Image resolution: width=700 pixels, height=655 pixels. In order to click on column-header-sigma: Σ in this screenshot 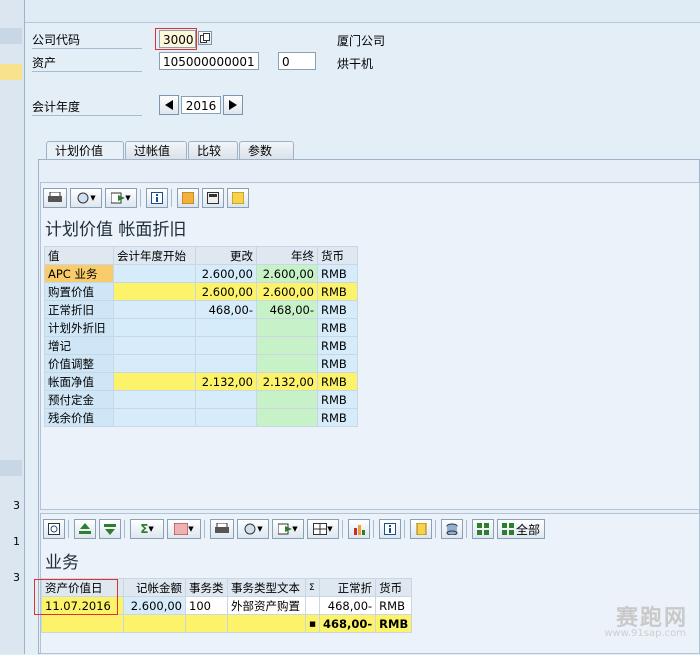, I will do `click(312, 587)`.